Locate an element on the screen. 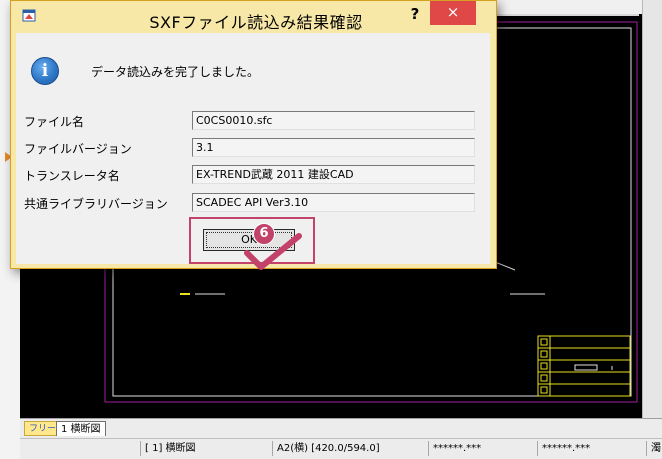 This screenshot has width=662, height=459. file-version-field: 3.1 is located at coordinates (333, 147).